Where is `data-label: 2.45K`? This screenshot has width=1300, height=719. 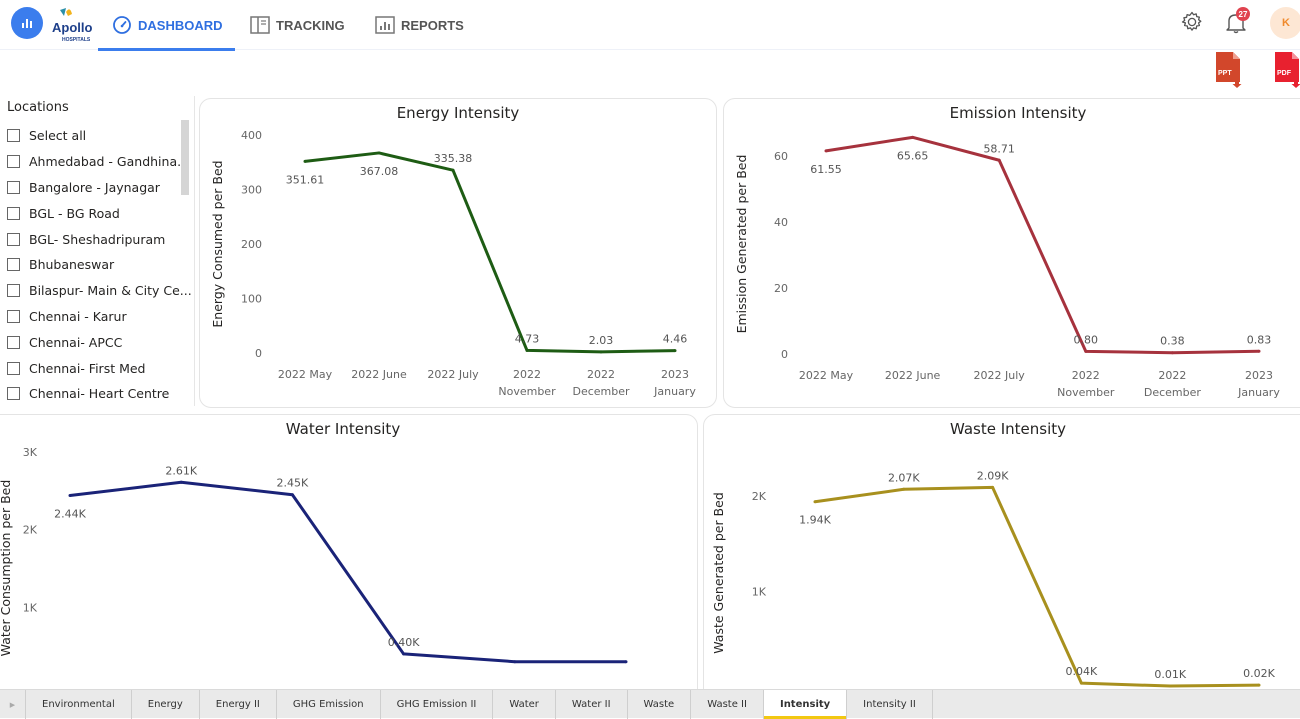
data-label: 2.45K is located at coordinates (293, 483).